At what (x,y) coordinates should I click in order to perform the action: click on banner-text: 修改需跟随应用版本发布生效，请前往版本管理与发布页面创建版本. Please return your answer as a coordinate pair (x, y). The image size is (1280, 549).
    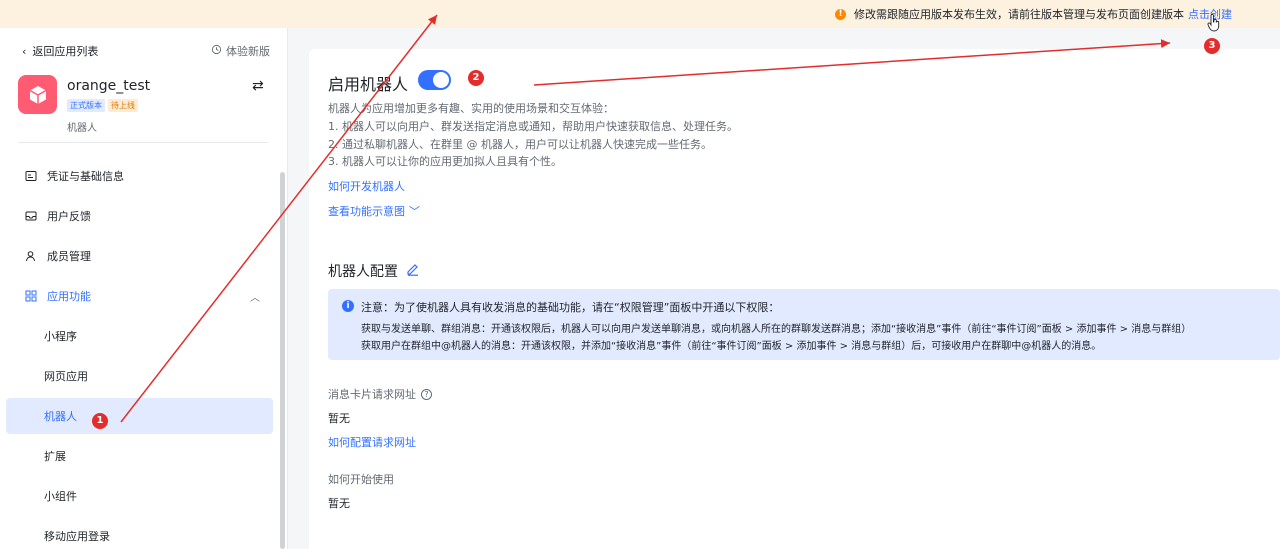
    Looking at the image, I should click on (1019, 14).